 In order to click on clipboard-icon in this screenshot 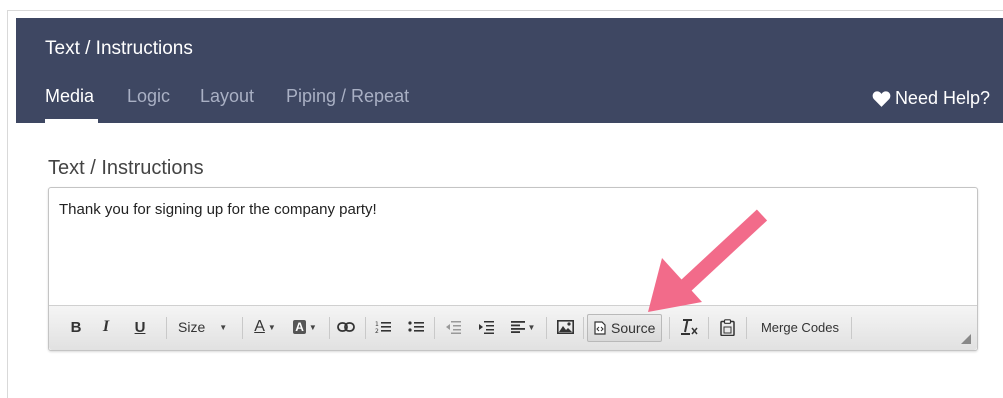, I will do `click(727, 327)`.